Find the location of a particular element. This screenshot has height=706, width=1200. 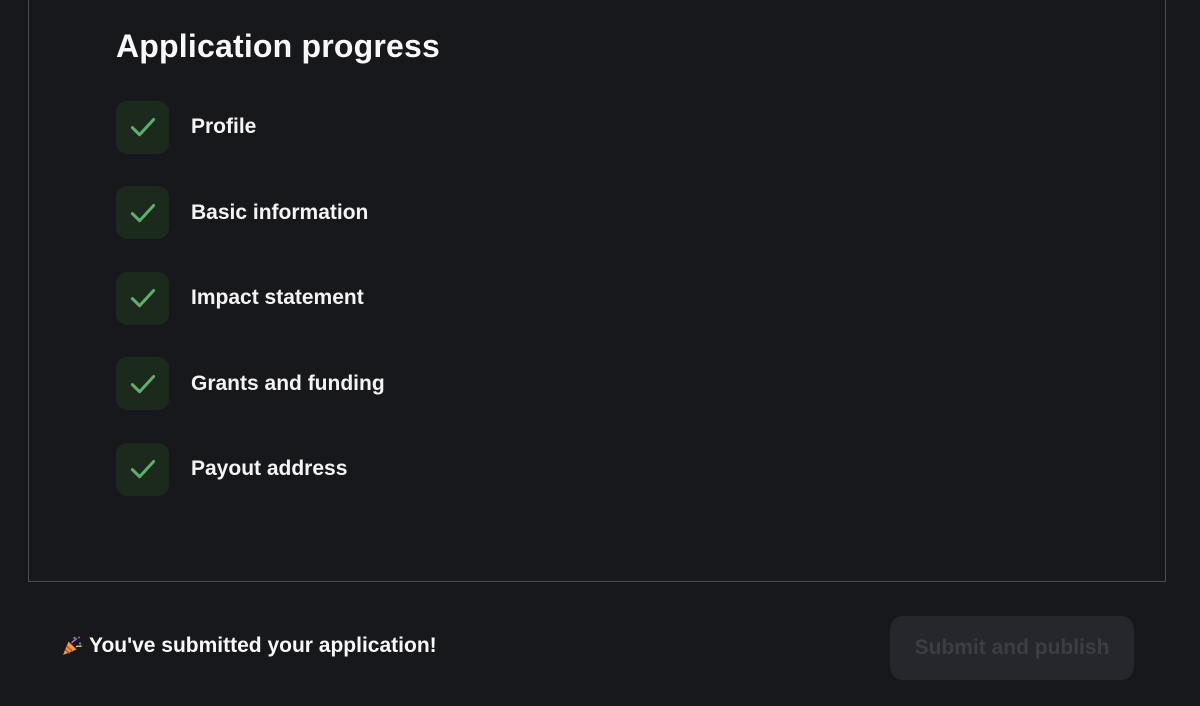

progress-title: Application progress is located at coordinates (278, 46).